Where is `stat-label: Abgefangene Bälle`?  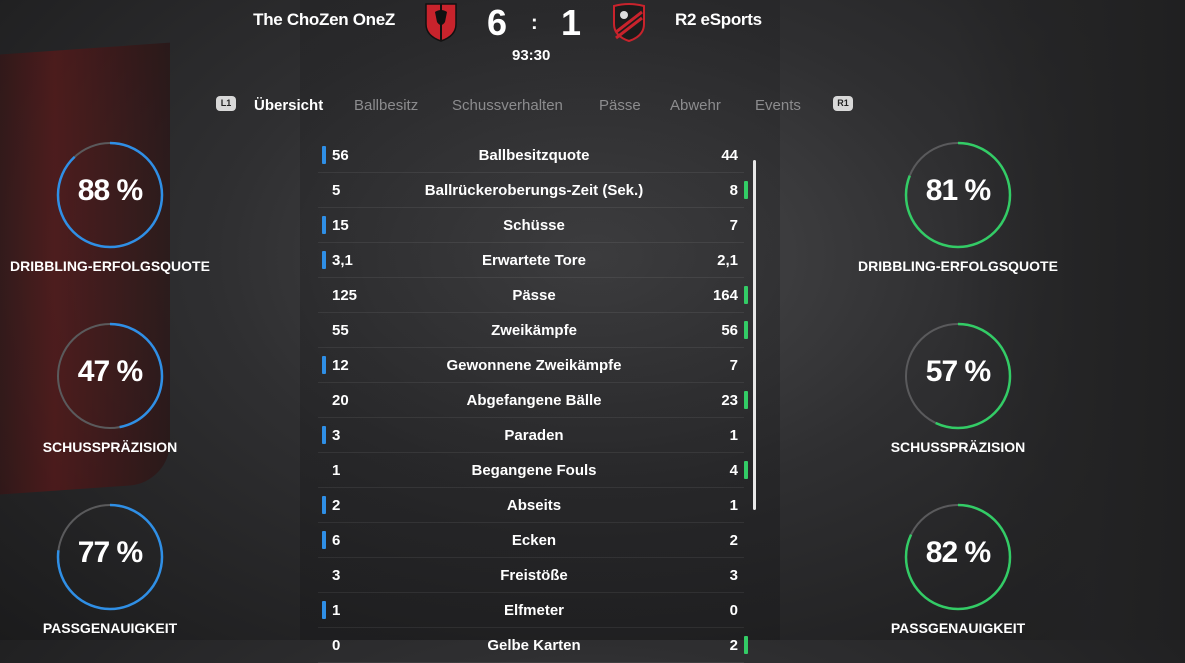
stat-label: Abgefangene Bälle is located at coordinates (534, 400).